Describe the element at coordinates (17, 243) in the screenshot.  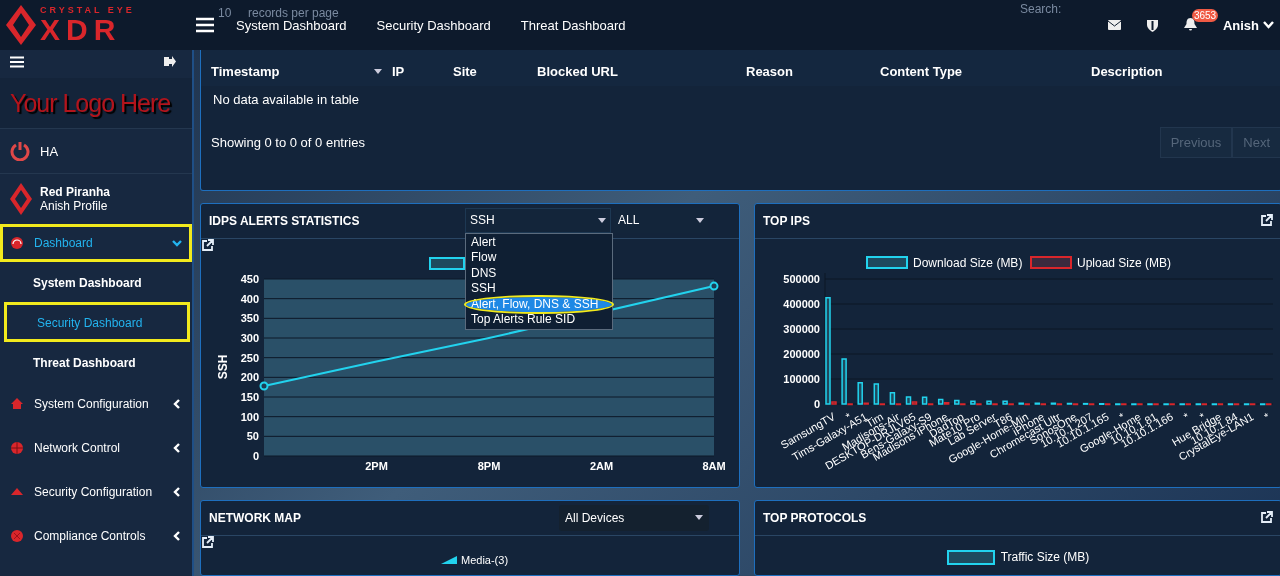
I see `gauge-icon` at that location.